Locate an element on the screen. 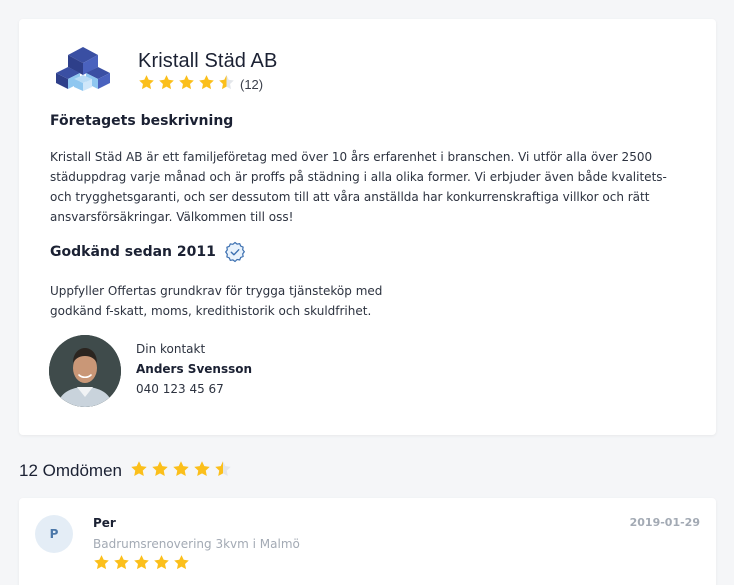  approved-title: Godkänd sedan 2011 is located at coordinates (133, 252).